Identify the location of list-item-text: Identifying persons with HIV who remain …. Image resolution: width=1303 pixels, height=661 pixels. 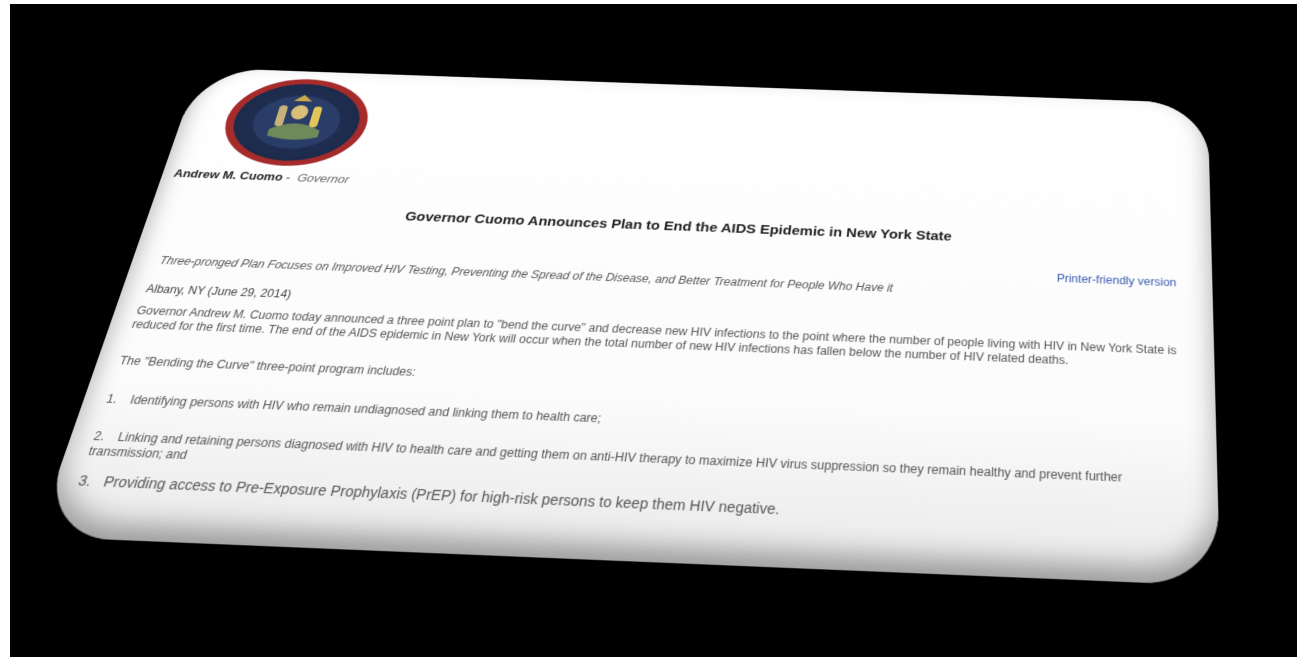
(365, 409).